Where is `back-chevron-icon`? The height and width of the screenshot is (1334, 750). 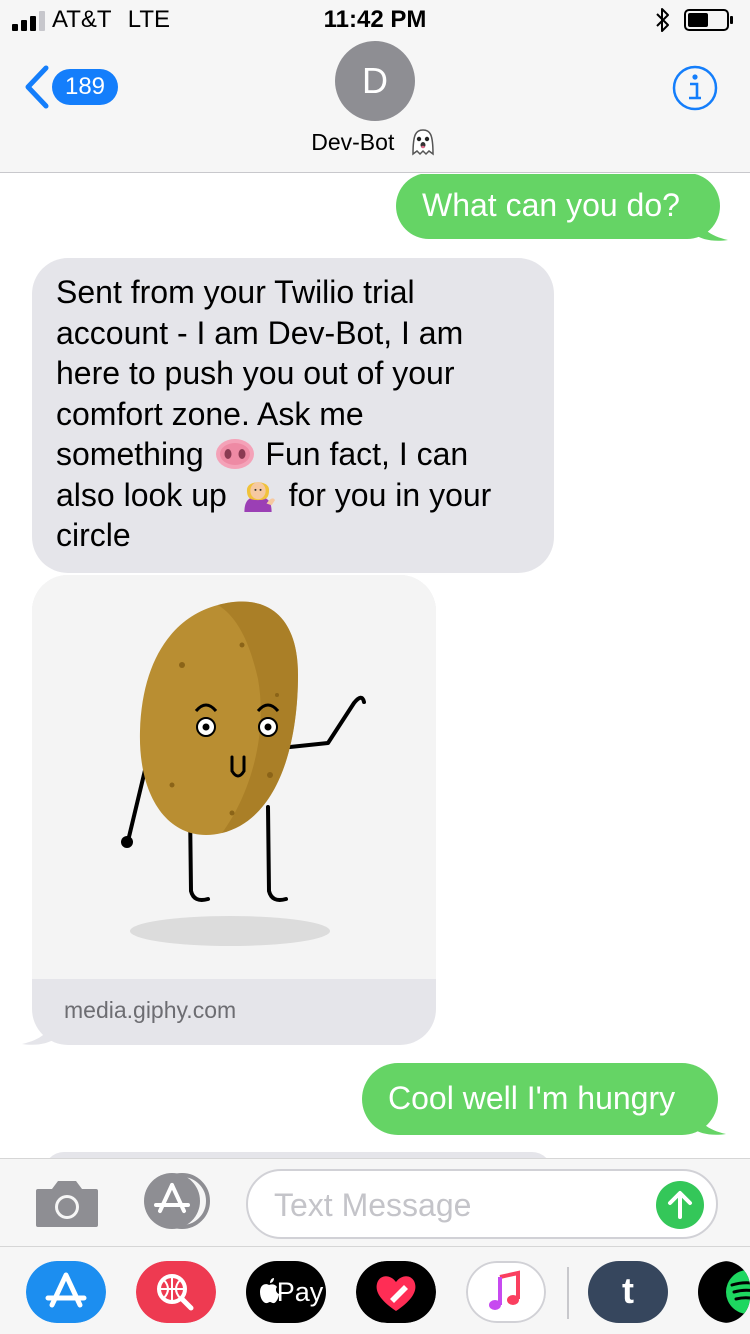
back-chevron-icon is located at coordinates (37, 87).